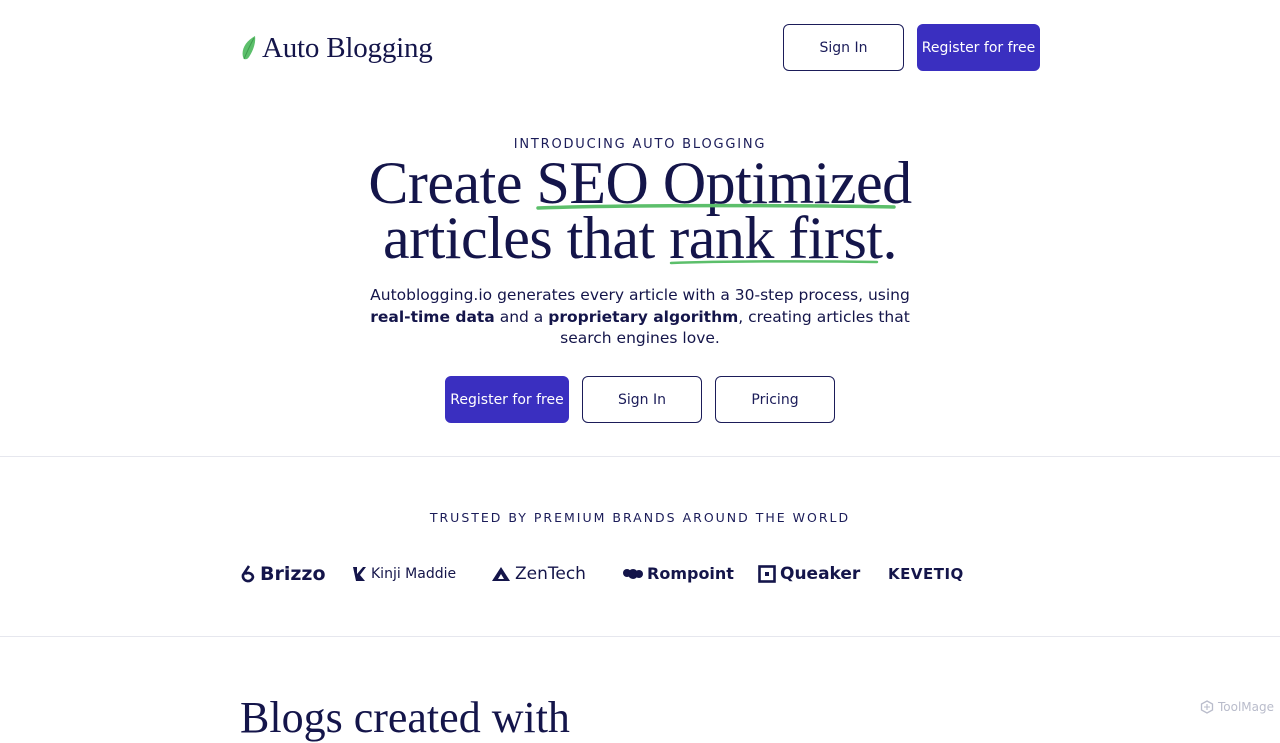  What do you see at coordinates (249, 48) in the screenshot?
I see `leaf-icon` at bounding box center [249, 48].